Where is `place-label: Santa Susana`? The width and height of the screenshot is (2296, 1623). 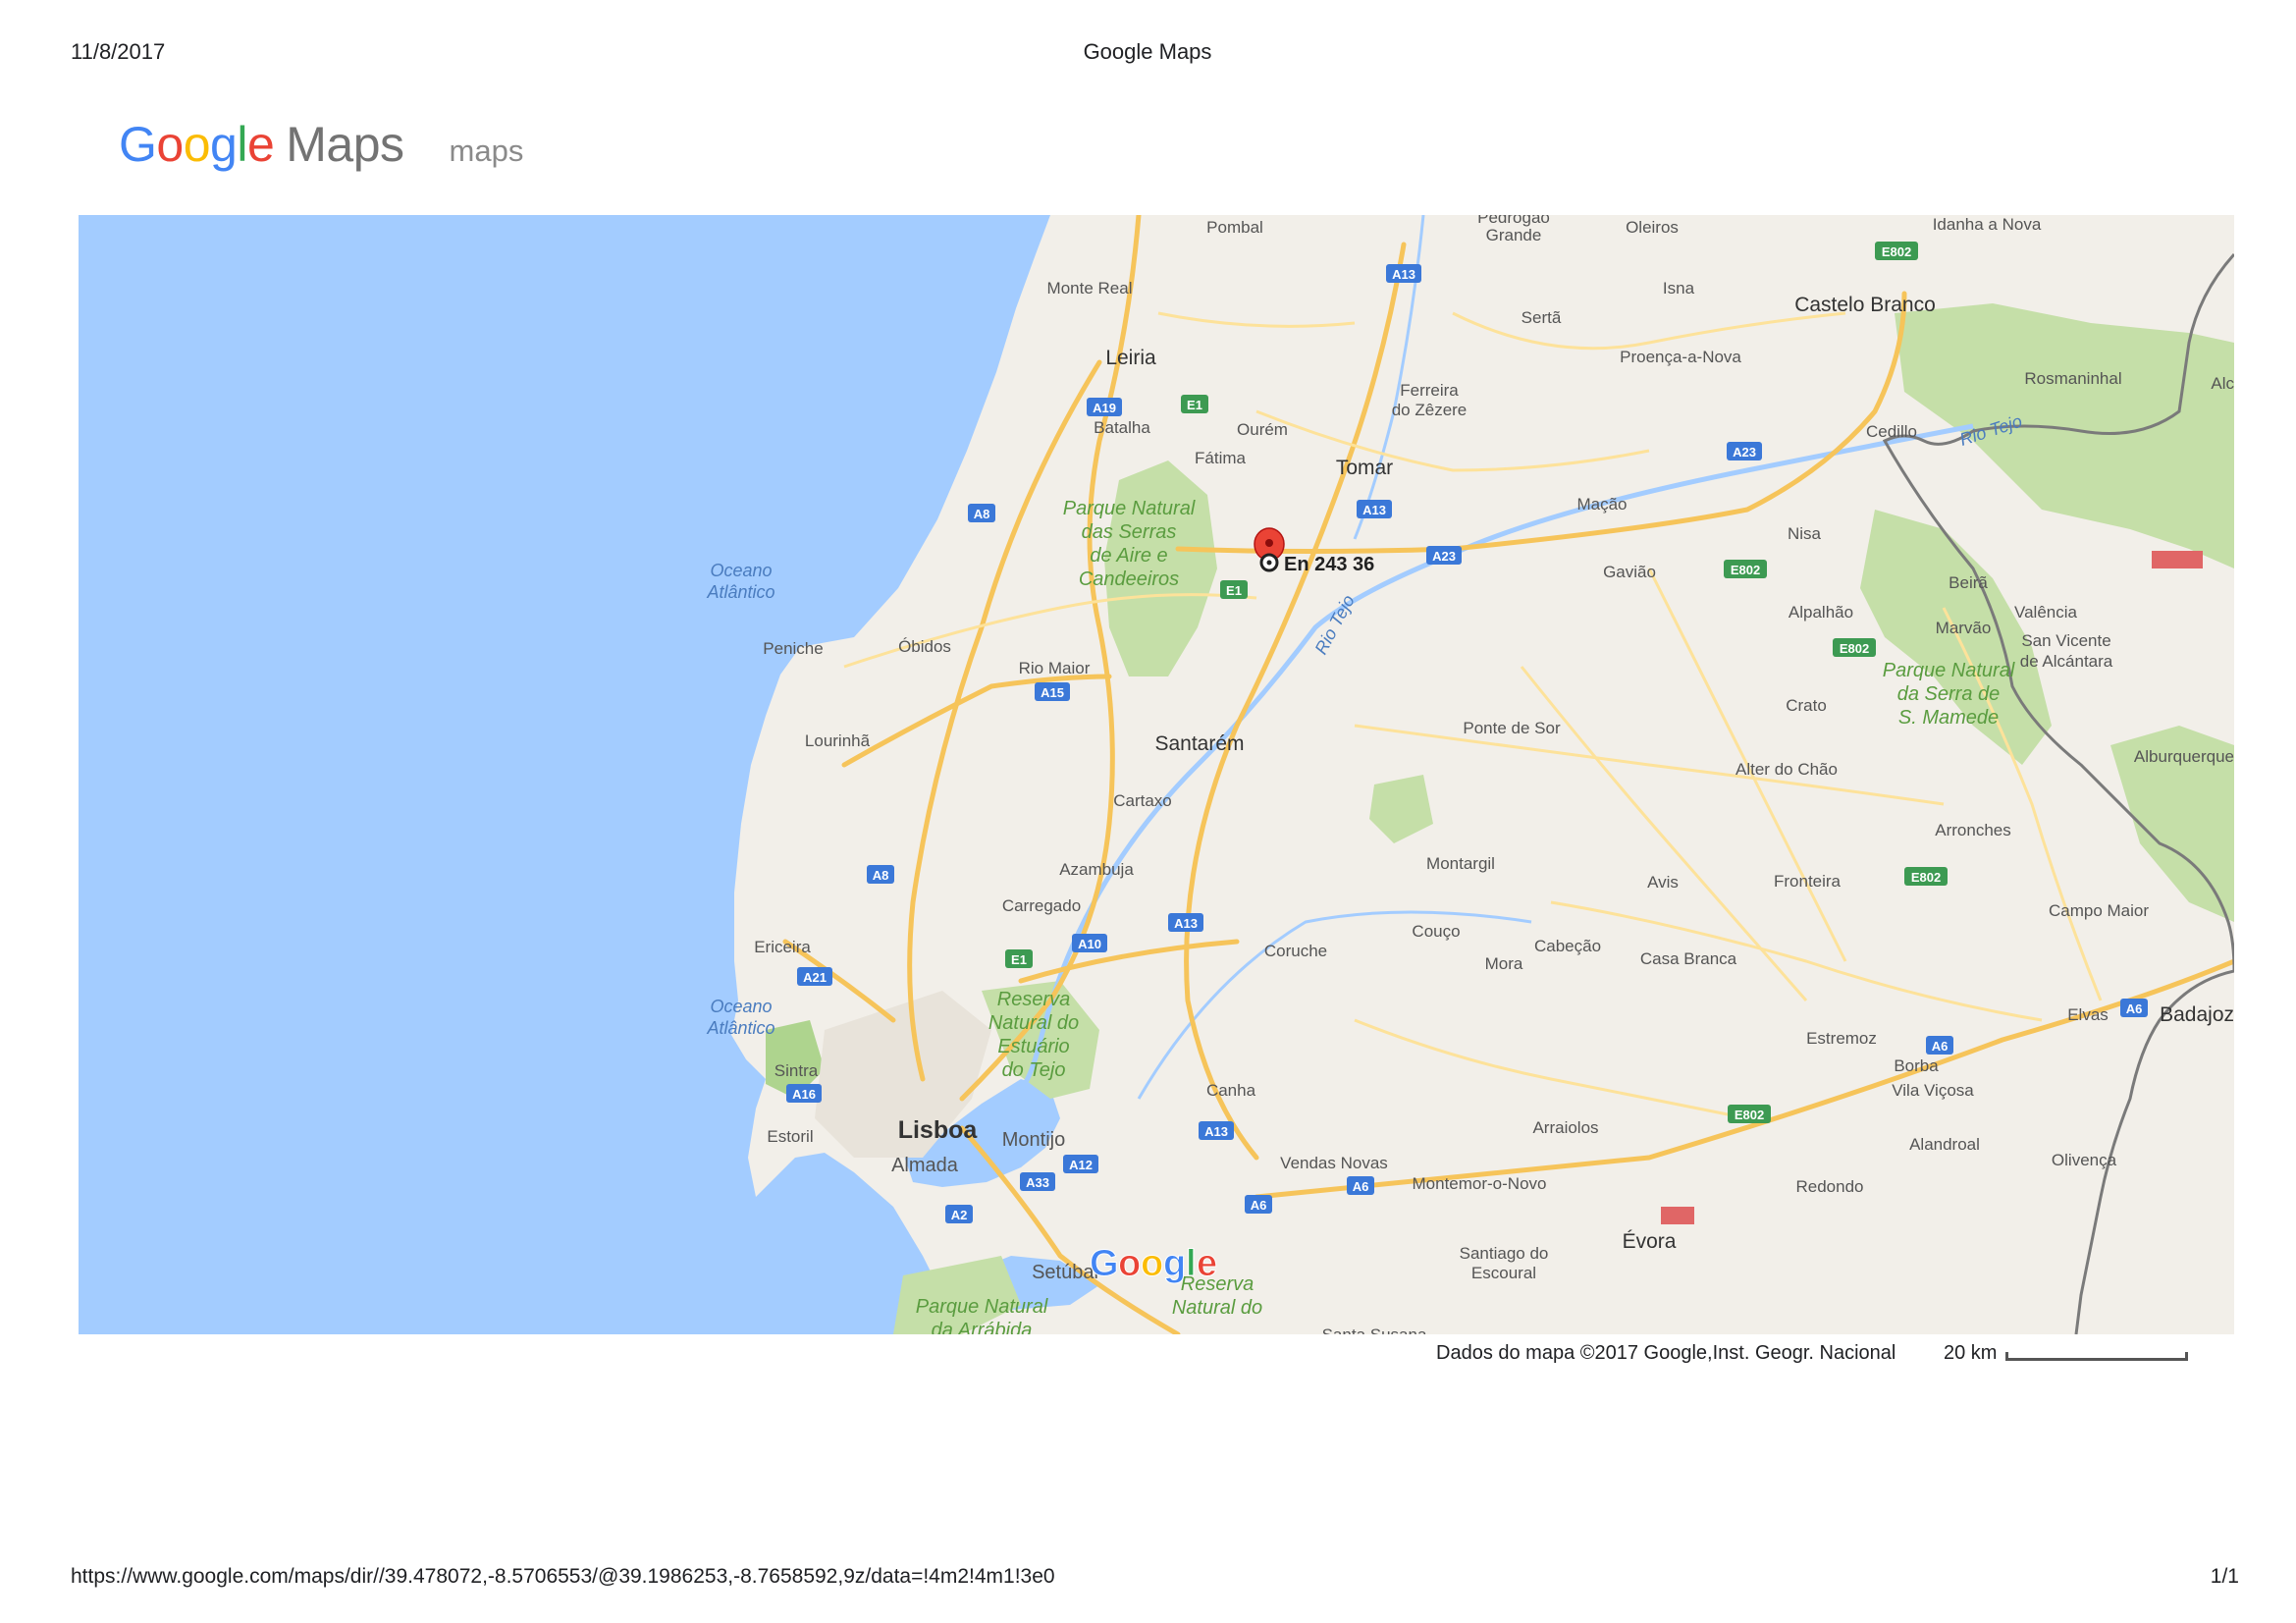
place-label: Santa Susana is located at coordinates (1374, 1330).